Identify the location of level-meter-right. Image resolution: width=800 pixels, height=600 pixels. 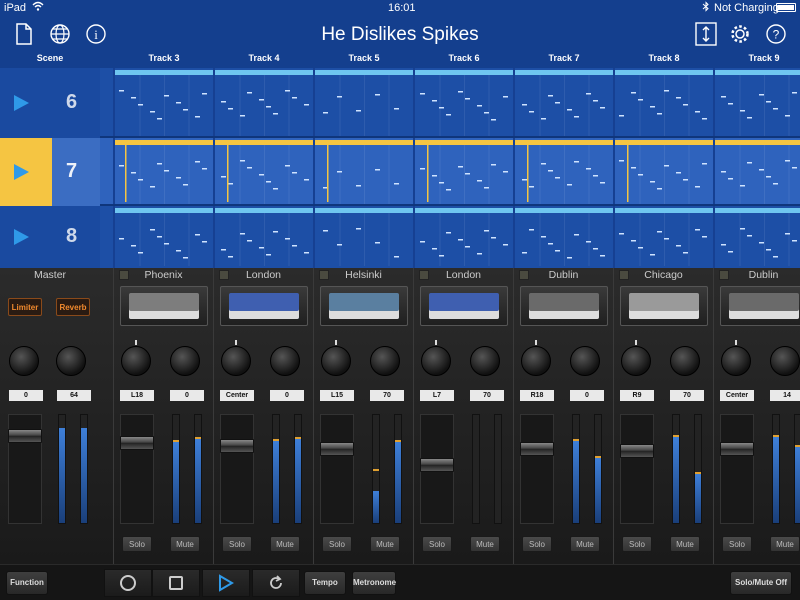
(698, 469).